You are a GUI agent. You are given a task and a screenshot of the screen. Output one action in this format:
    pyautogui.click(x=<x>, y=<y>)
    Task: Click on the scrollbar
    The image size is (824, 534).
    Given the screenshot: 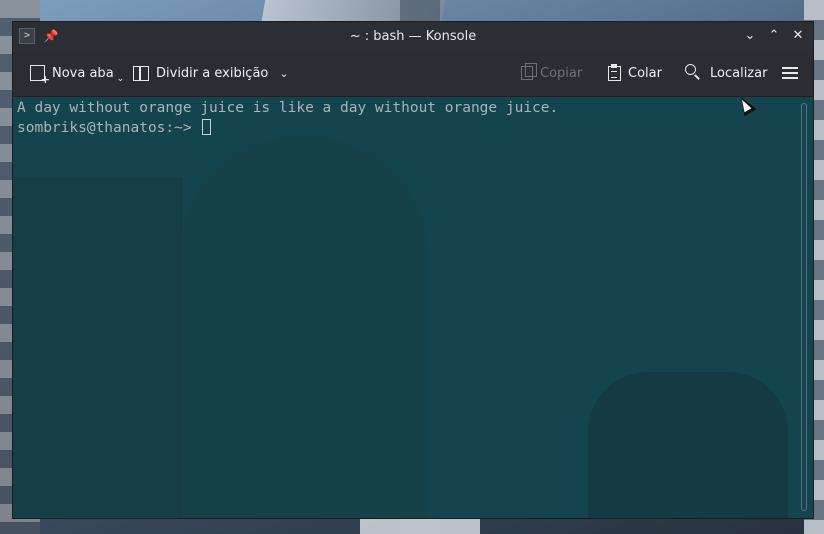 What is the action you would take?
    pyautogui.click(x=804, y=307)
    